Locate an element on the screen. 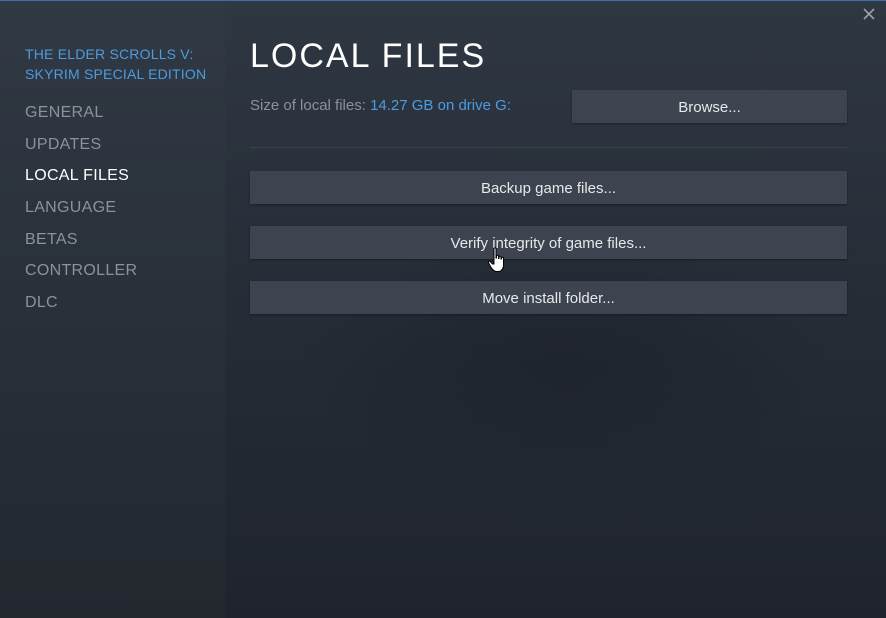  sidebar-item-local-files: LOCAL FILES is located at coordinates (112, 178).